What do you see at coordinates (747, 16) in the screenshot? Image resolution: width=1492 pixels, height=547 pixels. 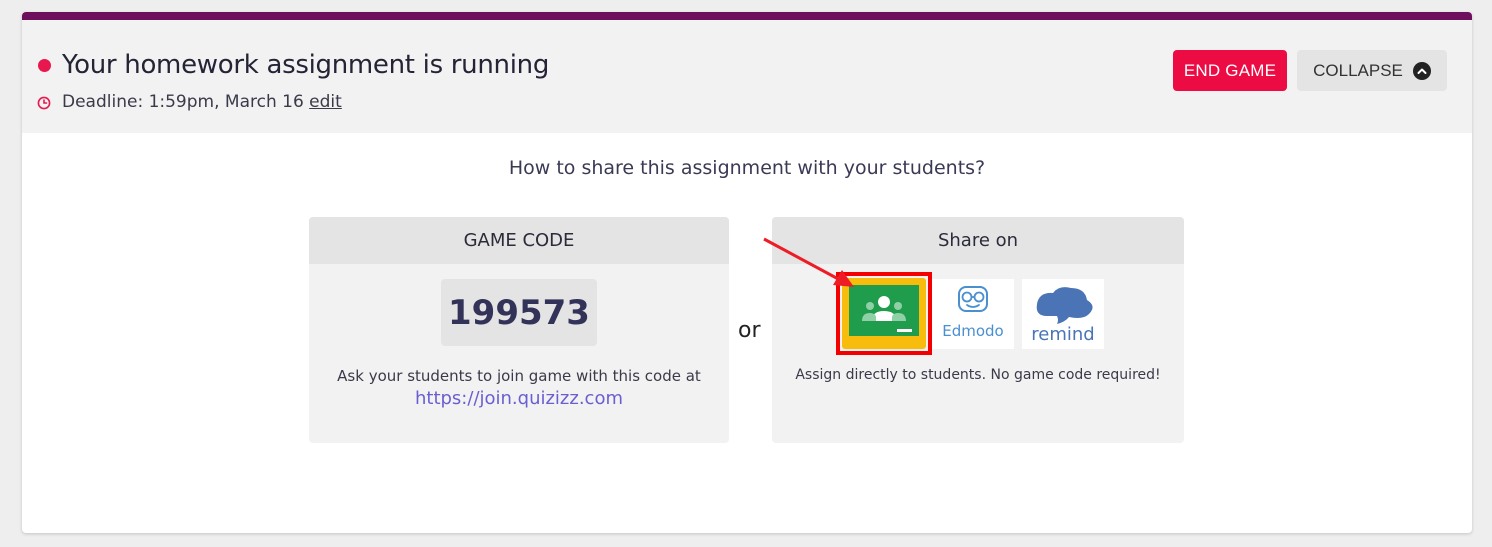 I see `accent-bar` at bounding box center [747, 16].